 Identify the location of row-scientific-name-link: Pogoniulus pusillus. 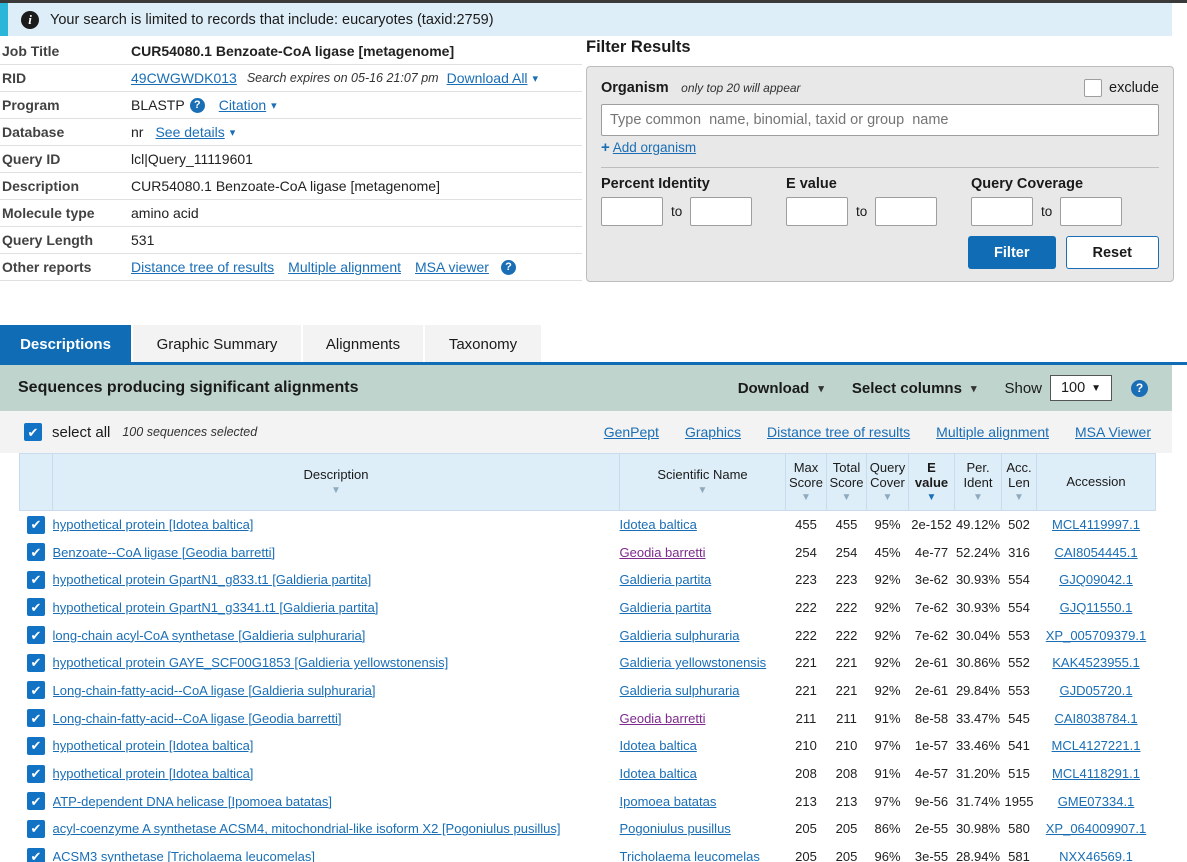
(675, 828).